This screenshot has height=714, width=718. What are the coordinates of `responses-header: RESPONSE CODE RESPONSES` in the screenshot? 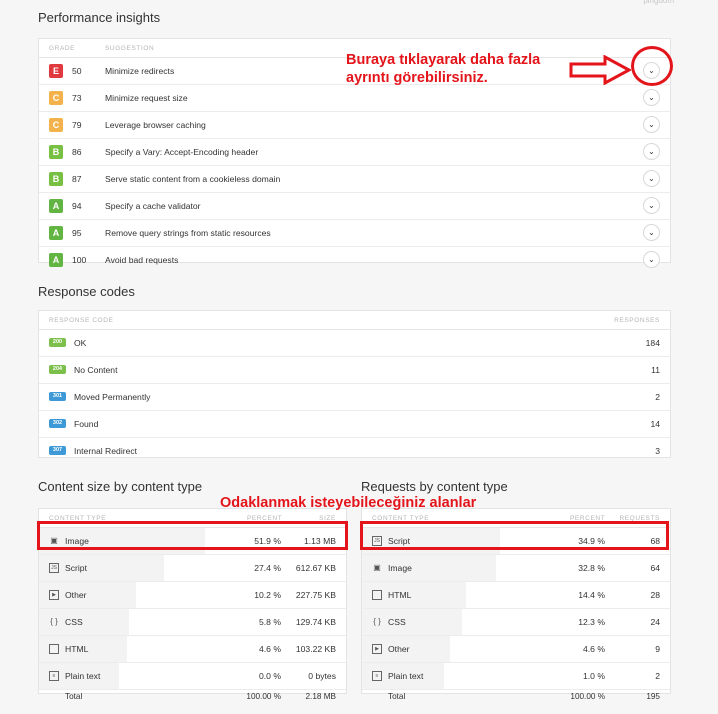 It's located at (354, 320).